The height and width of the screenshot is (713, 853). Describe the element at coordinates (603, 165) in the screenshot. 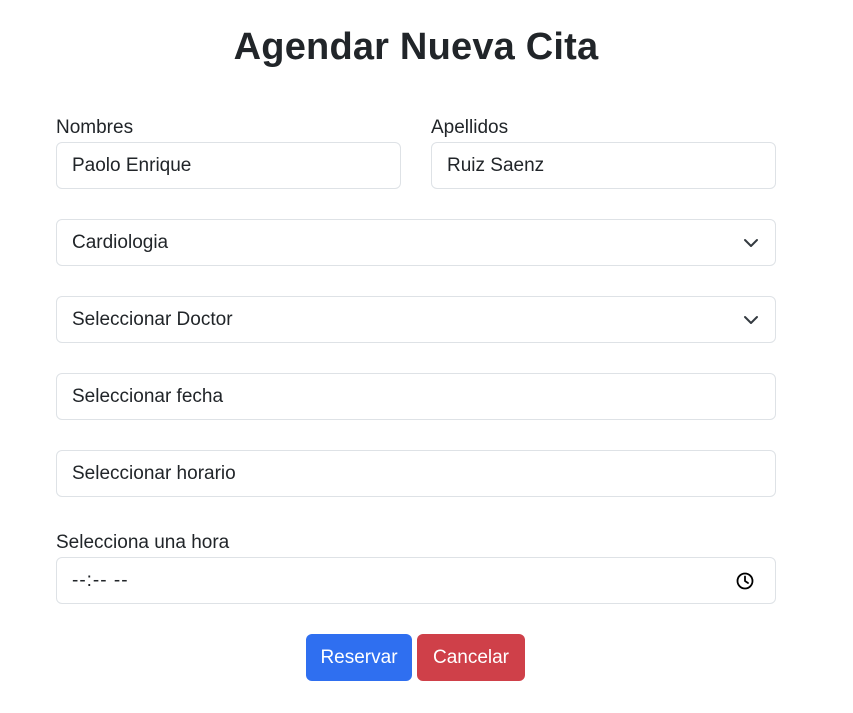

I see `apellidos-input: Ruiz Saenz` at that location.